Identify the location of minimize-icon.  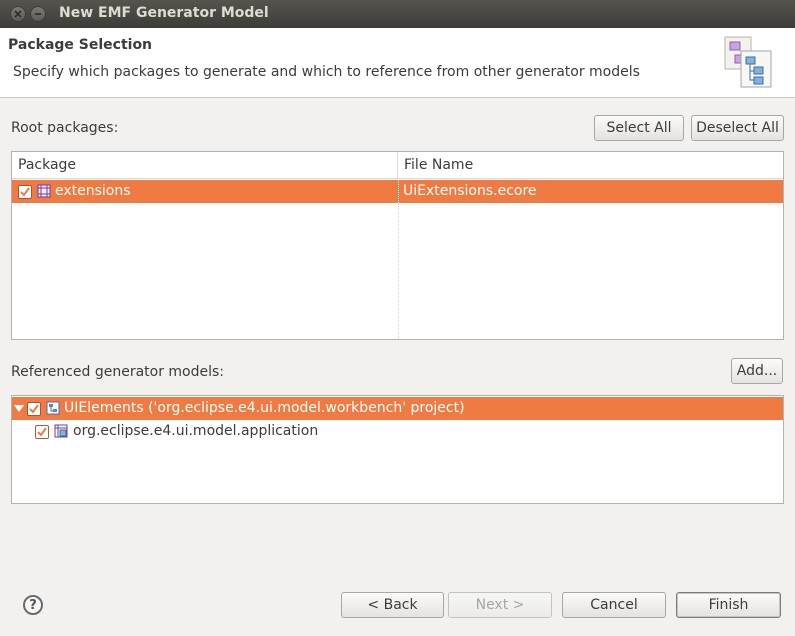
(38, 14).